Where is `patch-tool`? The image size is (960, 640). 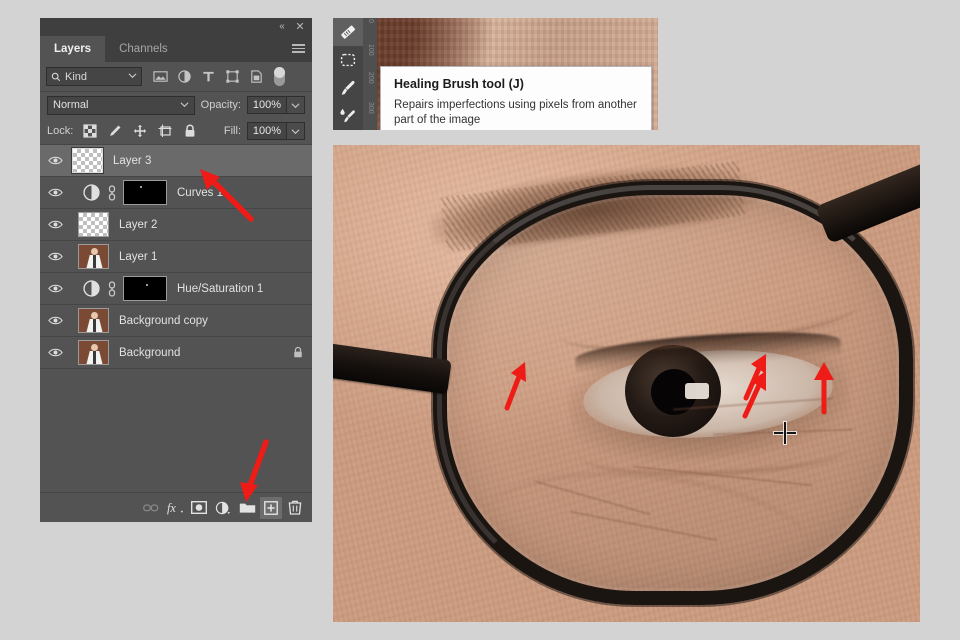 patch-tool is located at coordinates (348, 60).